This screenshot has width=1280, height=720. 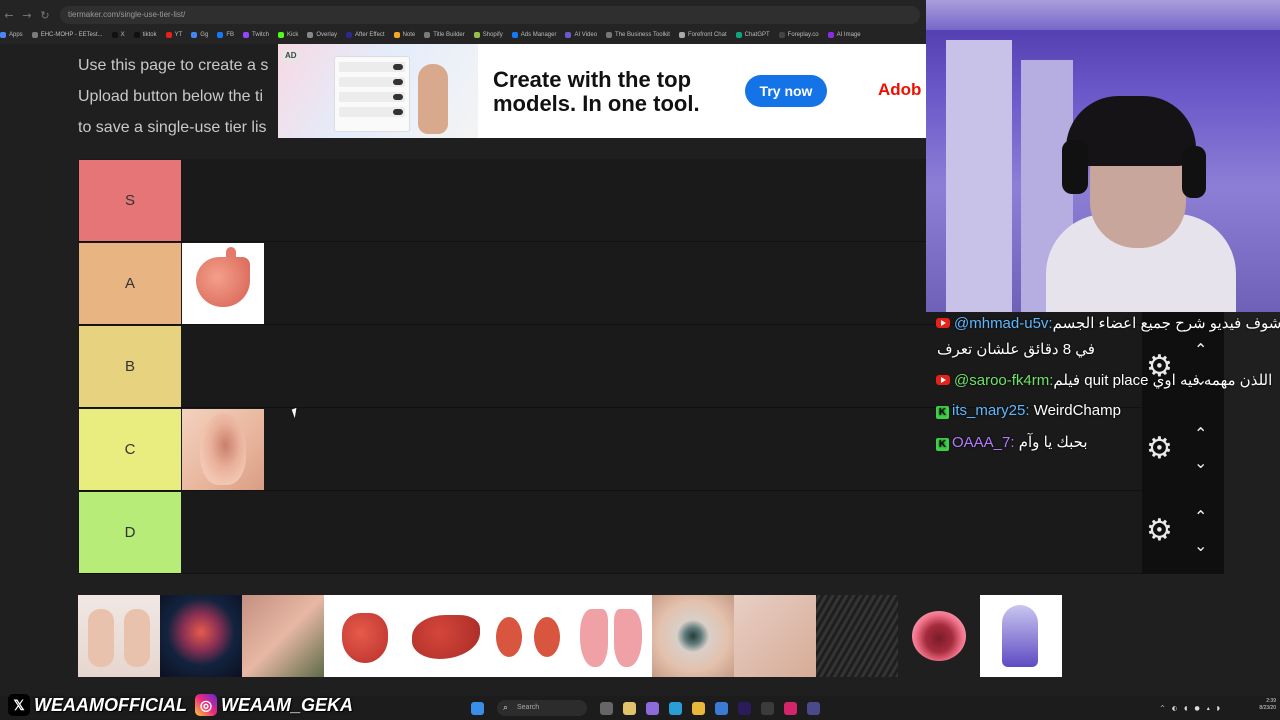 What do you see at coordinates (372, 82) in the screenshot?
I see `ad-panel-row` at bounding box center [372, 82].